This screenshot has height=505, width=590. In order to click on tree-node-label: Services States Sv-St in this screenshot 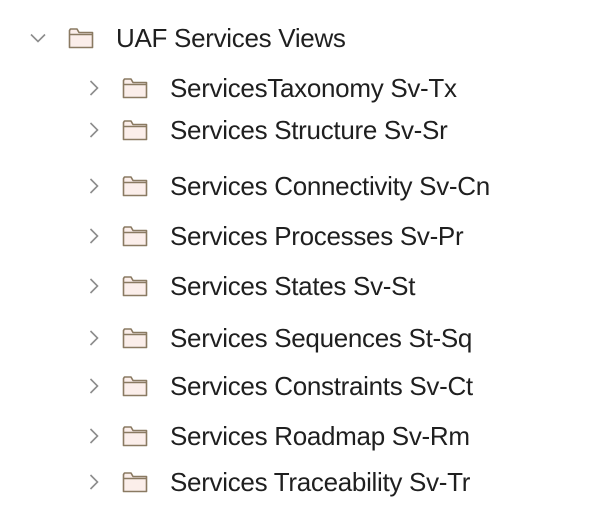, I will do `click(293, 286)`.